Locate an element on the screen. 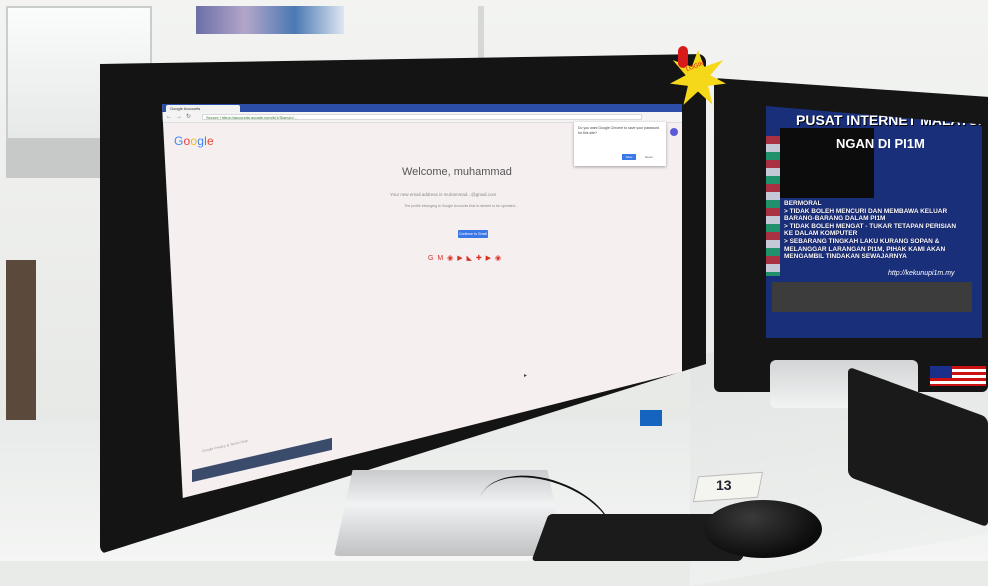 The width and height of the screenshot is (988, 586). banner-subtitle: NGAN DI PI1M is located at coordinates (880, 143).